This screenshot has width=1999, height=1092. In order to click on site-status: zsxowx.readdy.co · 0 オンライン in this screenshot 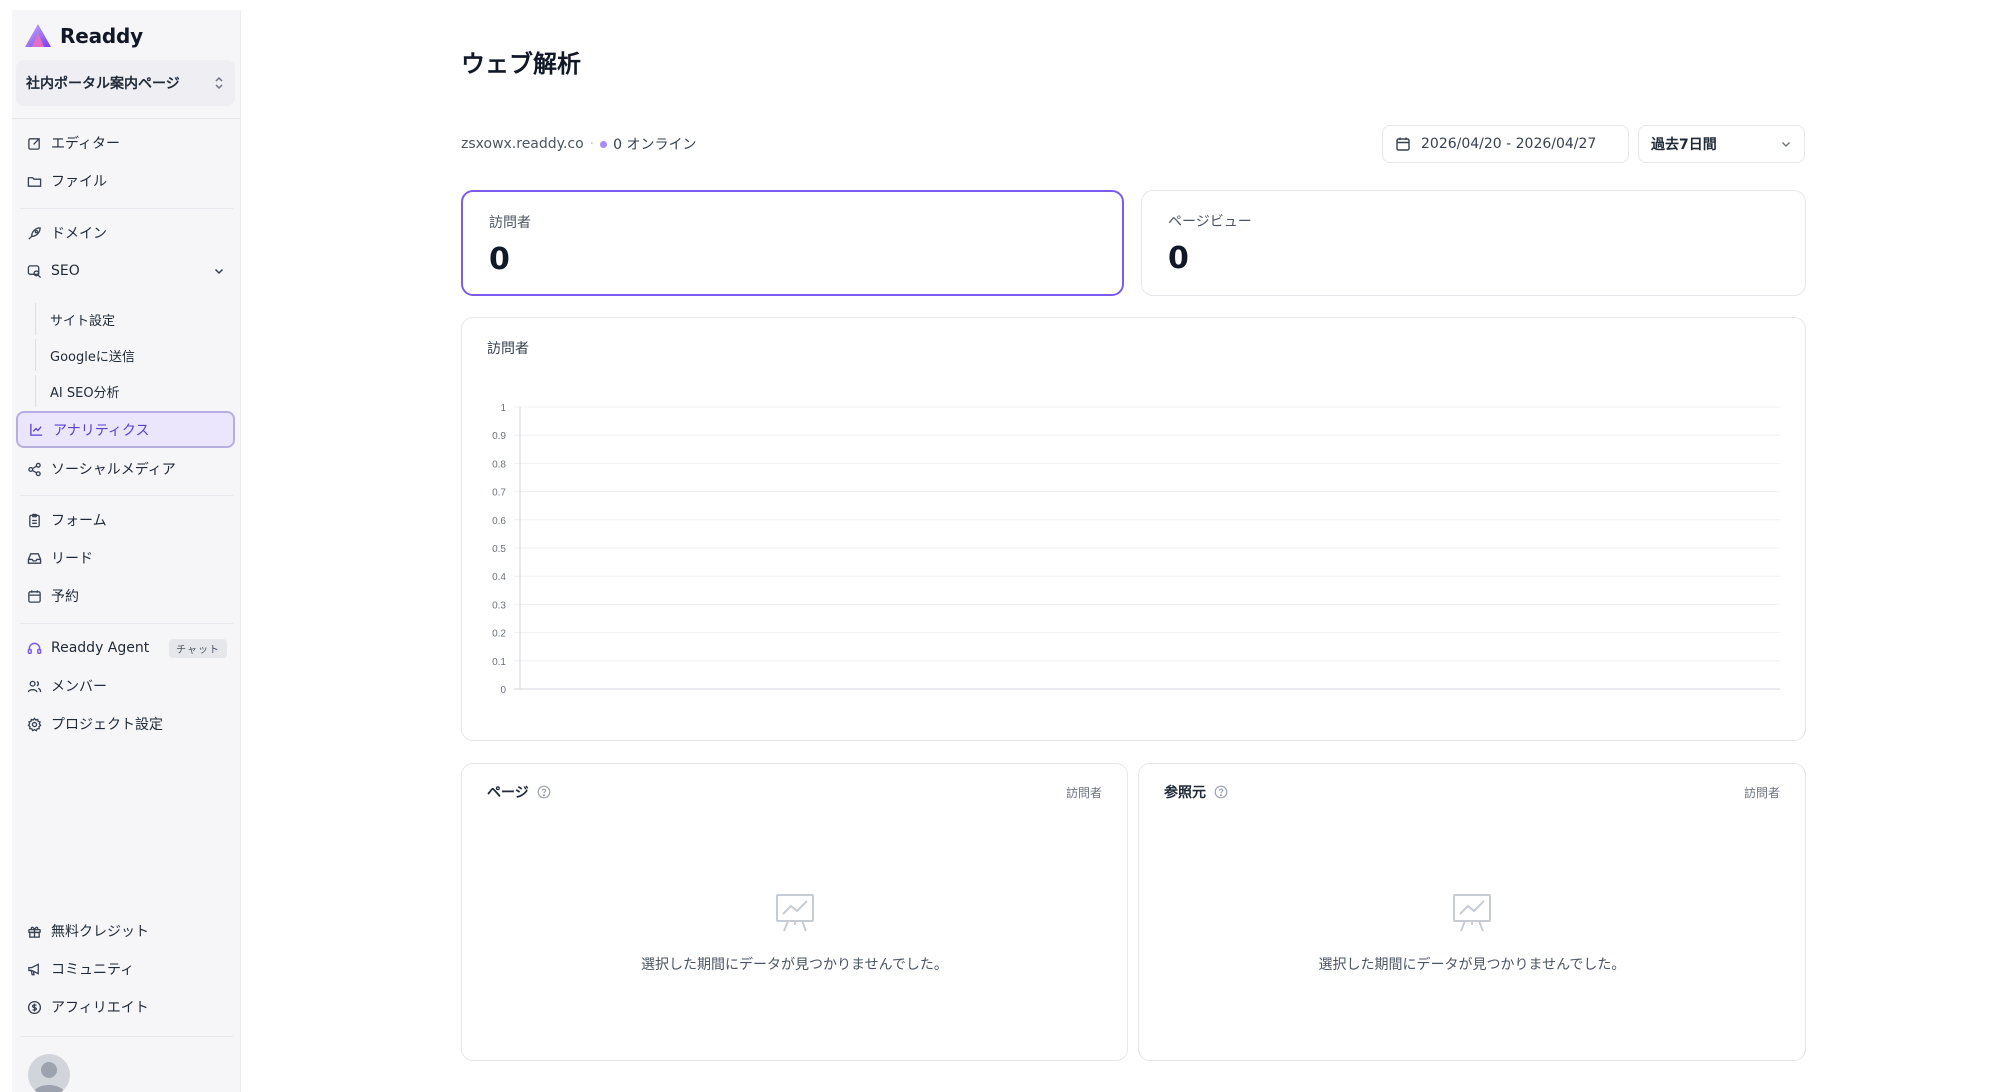, I will do `click(578, 144)`.